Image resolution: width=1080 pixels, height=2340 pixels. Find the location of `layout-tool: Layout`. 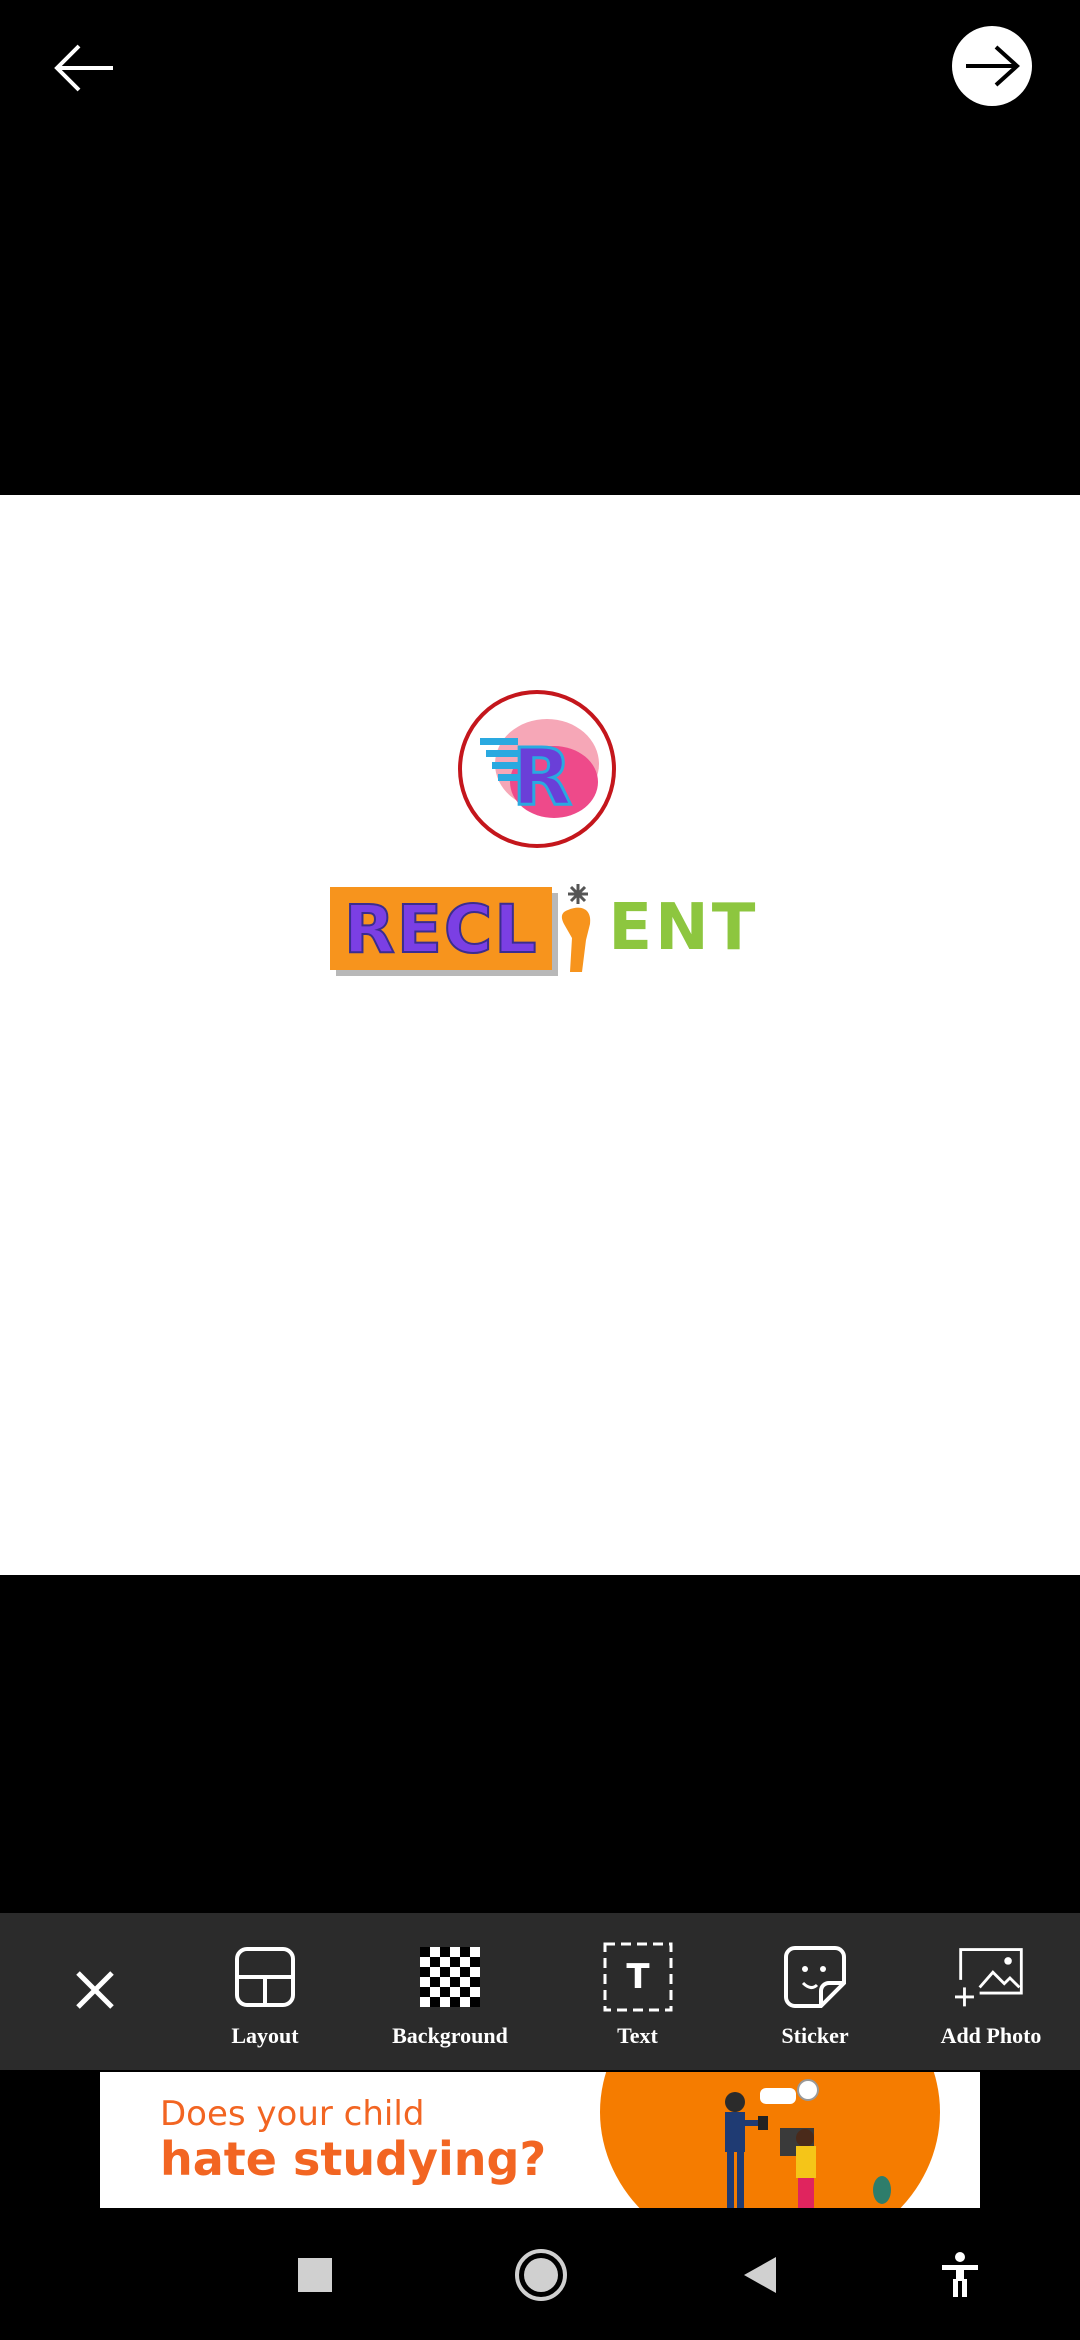

layout-tool: Layout is located at coordinates (265, 1991).